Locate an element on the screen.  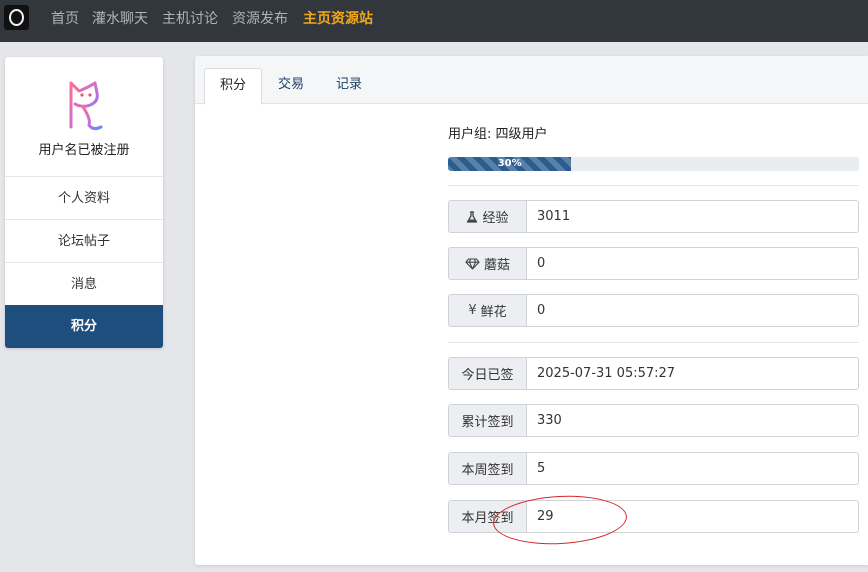
stat-row-mushroom: 蘑菇 0 is located at coordinates (653, 263).